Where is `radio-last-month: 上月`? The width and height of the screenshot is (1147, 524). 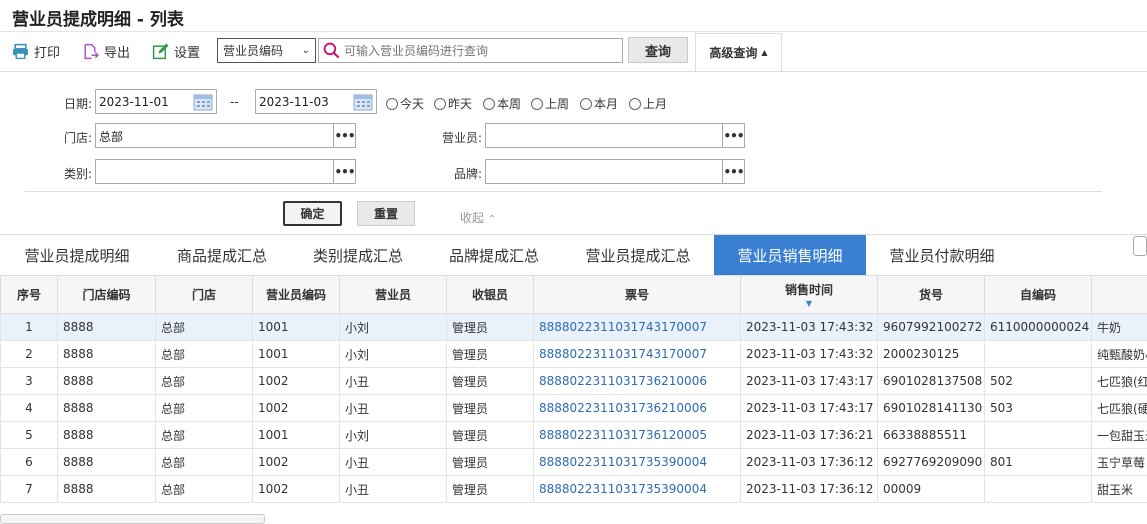 radio-last-month: 上月 is located at coordinates (648, 103).